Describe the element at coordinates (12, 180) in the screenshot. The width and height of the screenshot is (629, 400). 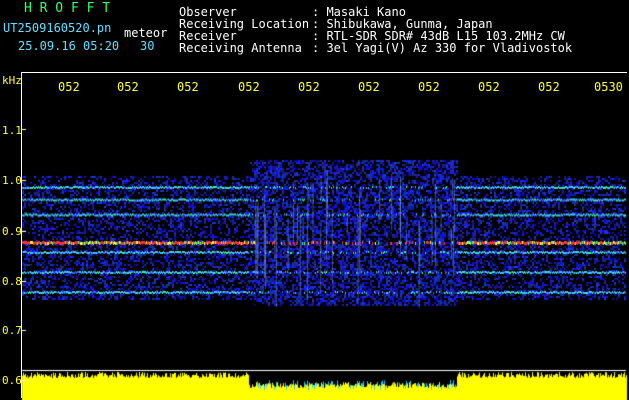
I see `y-tick-label: 1.0` at that location.